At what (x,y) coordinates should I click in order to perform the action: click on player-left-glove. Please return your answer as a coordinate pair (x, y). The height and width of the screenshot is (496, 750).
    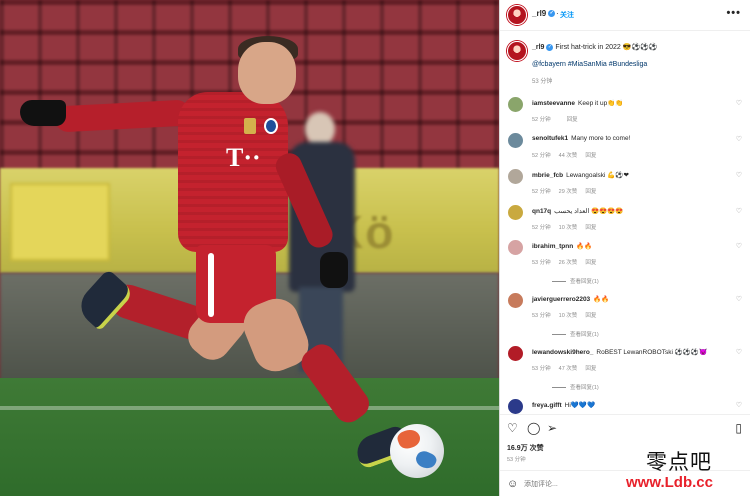
    Looking at the image, I should click on (43, 113).